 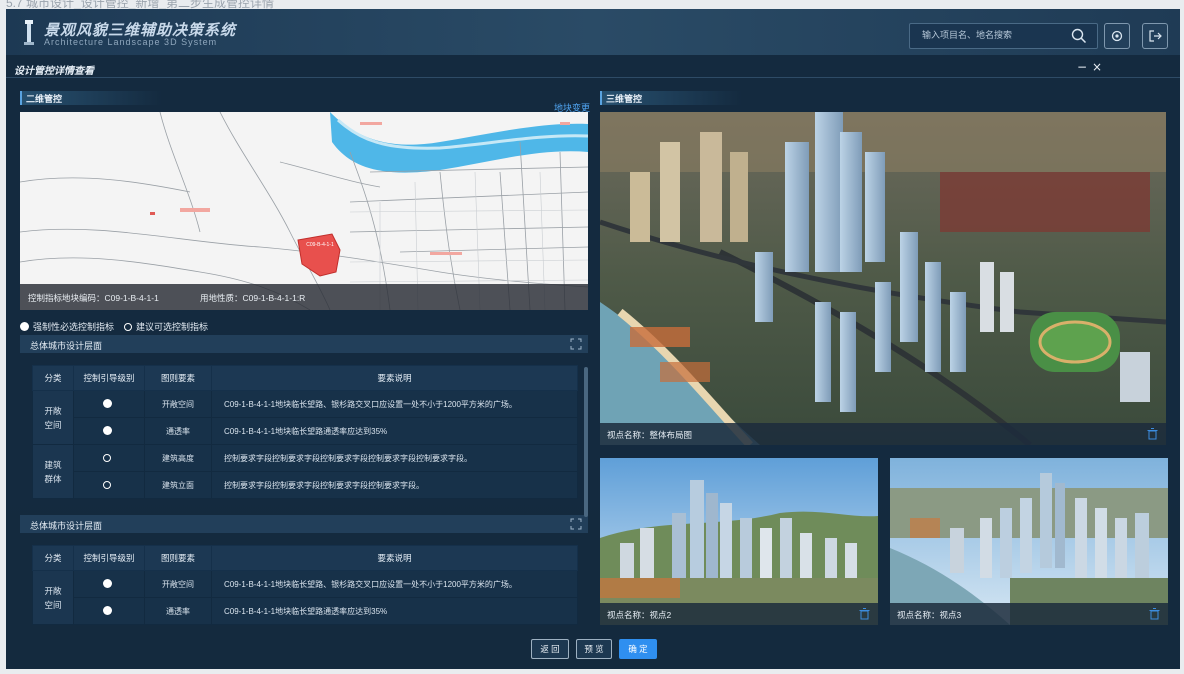 I want to click on close-button: ×, so click(x=1097, y=67).